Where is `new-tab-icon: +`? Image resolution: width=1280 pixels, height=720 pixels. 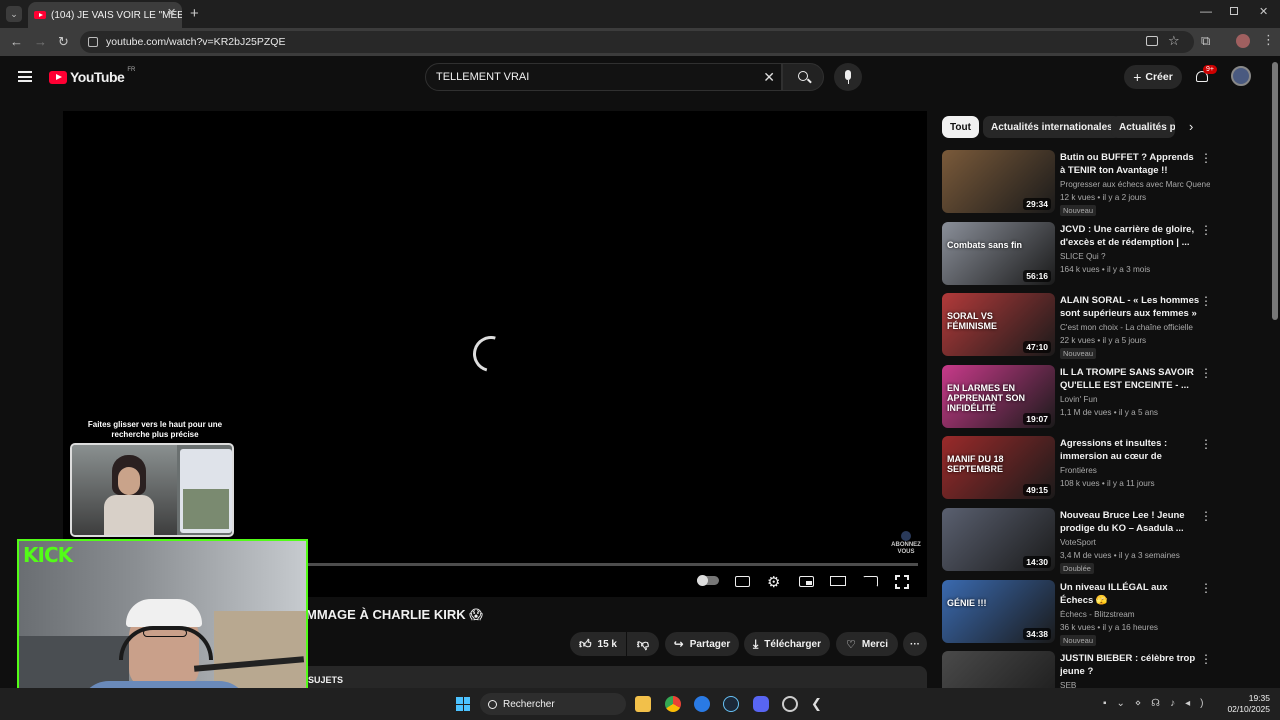 new-tab-icon: + is located at coordinates (194, 13).